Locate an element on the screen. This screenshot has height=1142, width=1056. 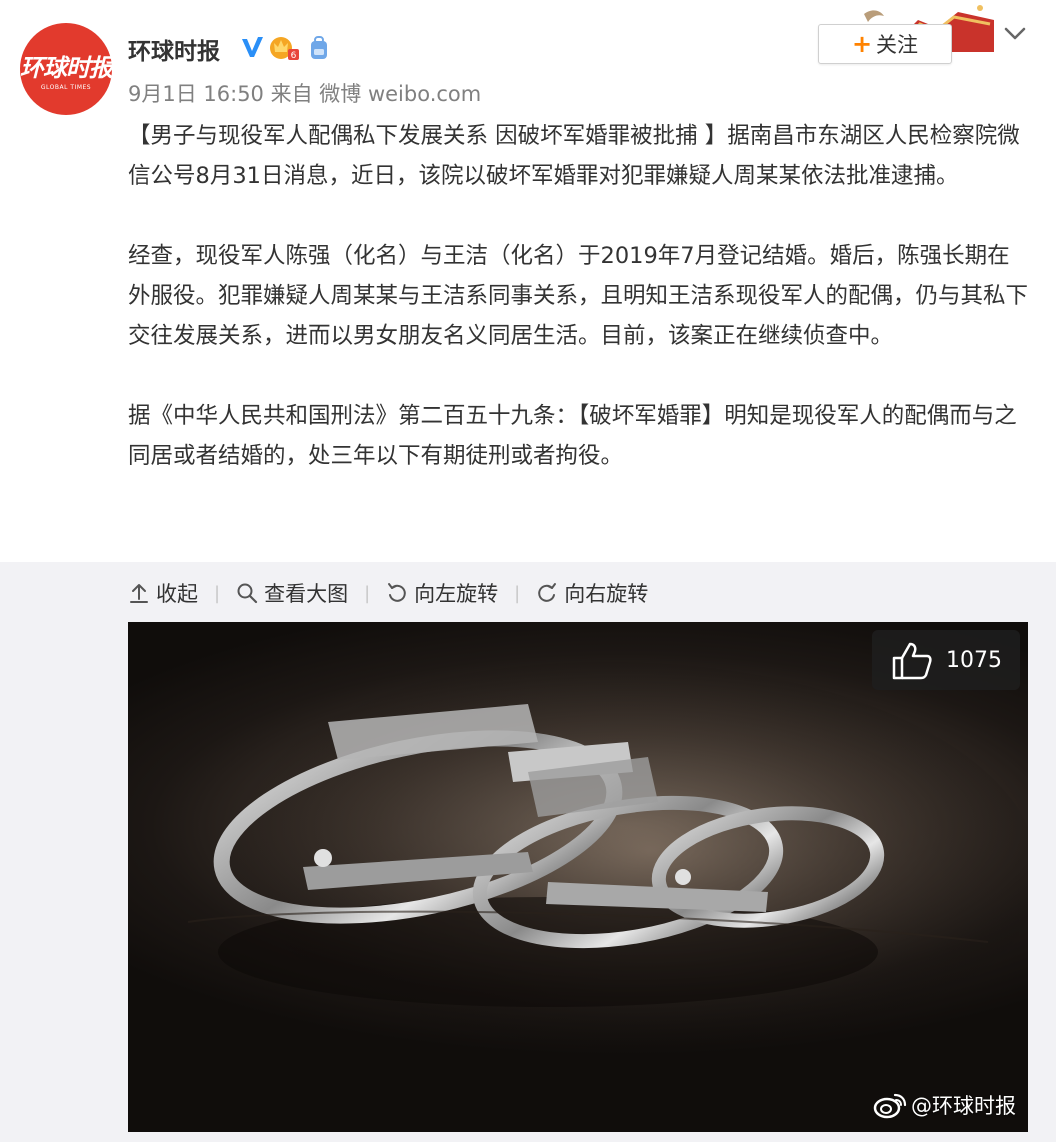
post-time: 9月1日 16:50 is located at coordinates (196, 94).